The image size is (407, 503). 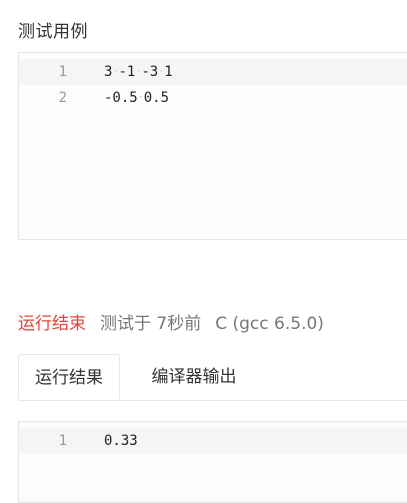 I want to click on code-token: 1, so click(x=168, y=72).